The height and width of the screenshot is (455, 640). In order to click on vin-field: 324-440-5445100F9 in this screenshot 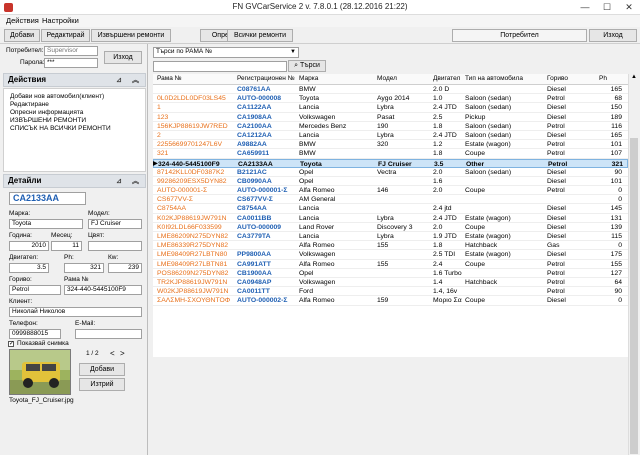, I will do `click(103, 290)`.